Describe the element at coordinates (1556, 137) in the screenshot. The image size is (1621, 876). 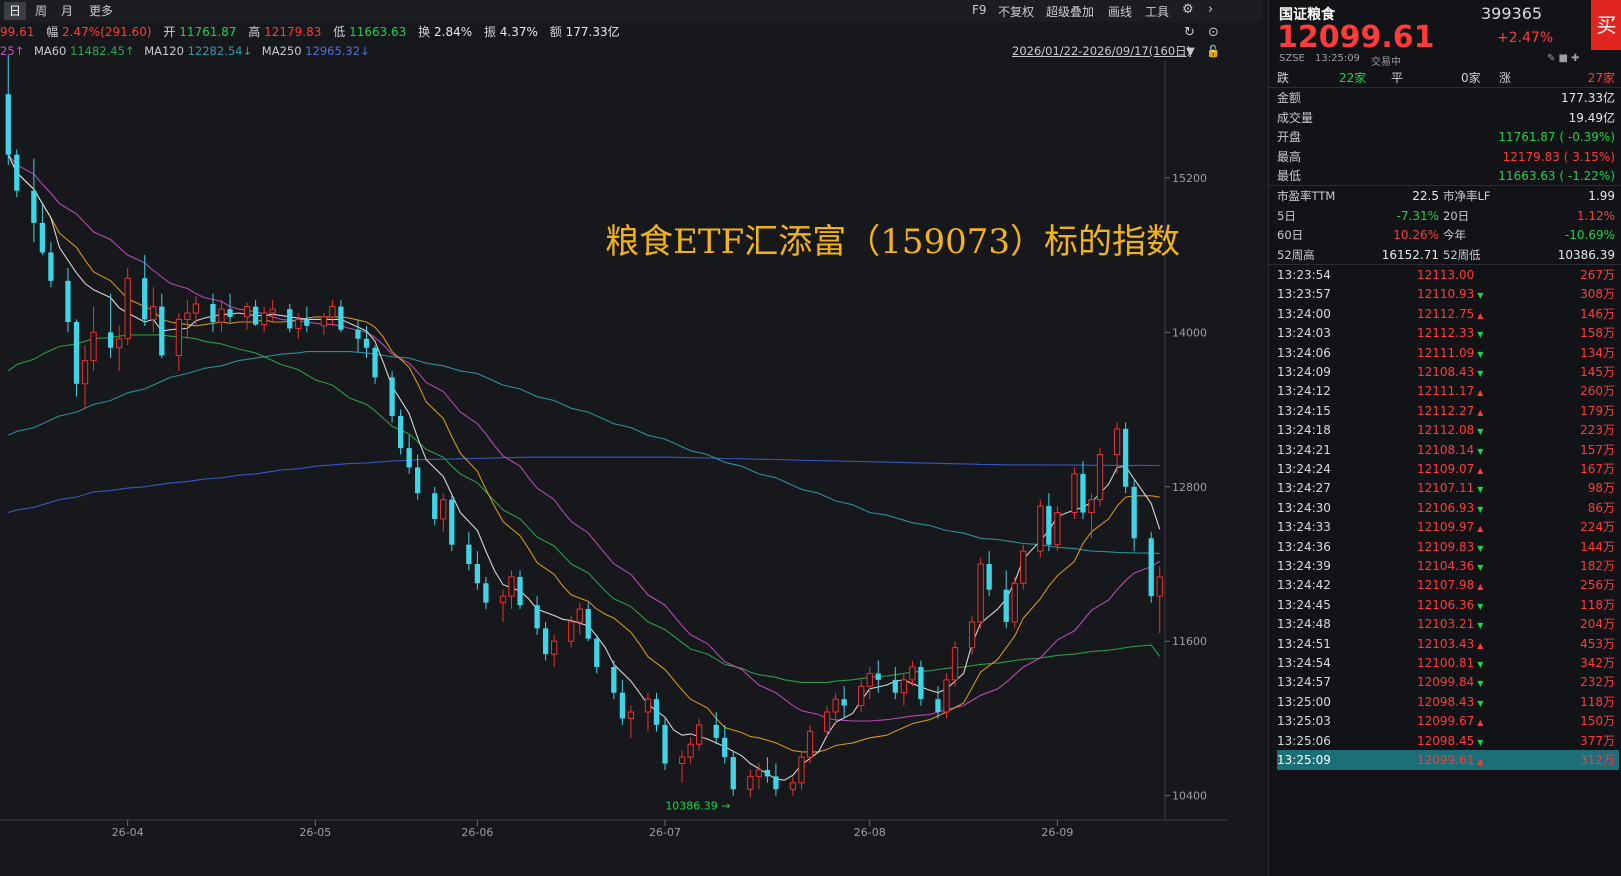
I see `stat-value: 11761.87 ( -0.39%)` at that location.